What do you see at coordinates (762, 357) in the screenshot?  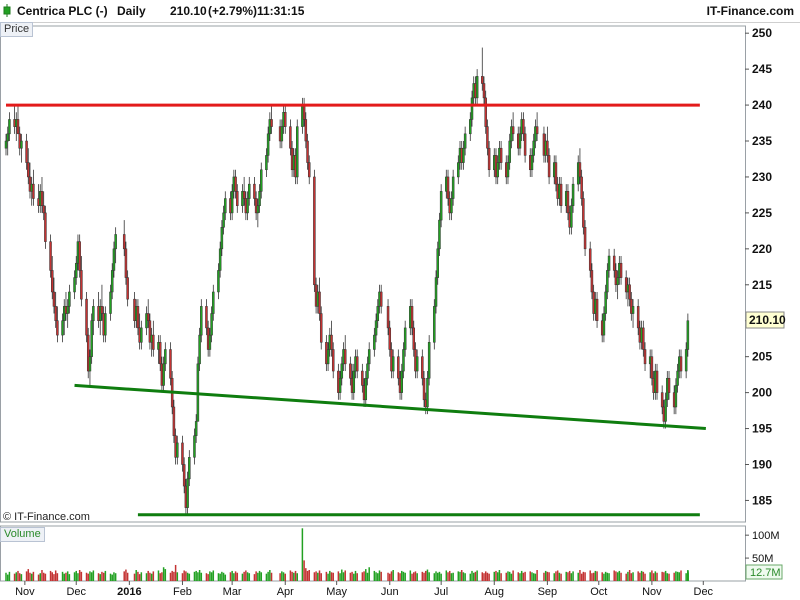 I see `y-tick-label: 205` at bounding box center [762, 357].